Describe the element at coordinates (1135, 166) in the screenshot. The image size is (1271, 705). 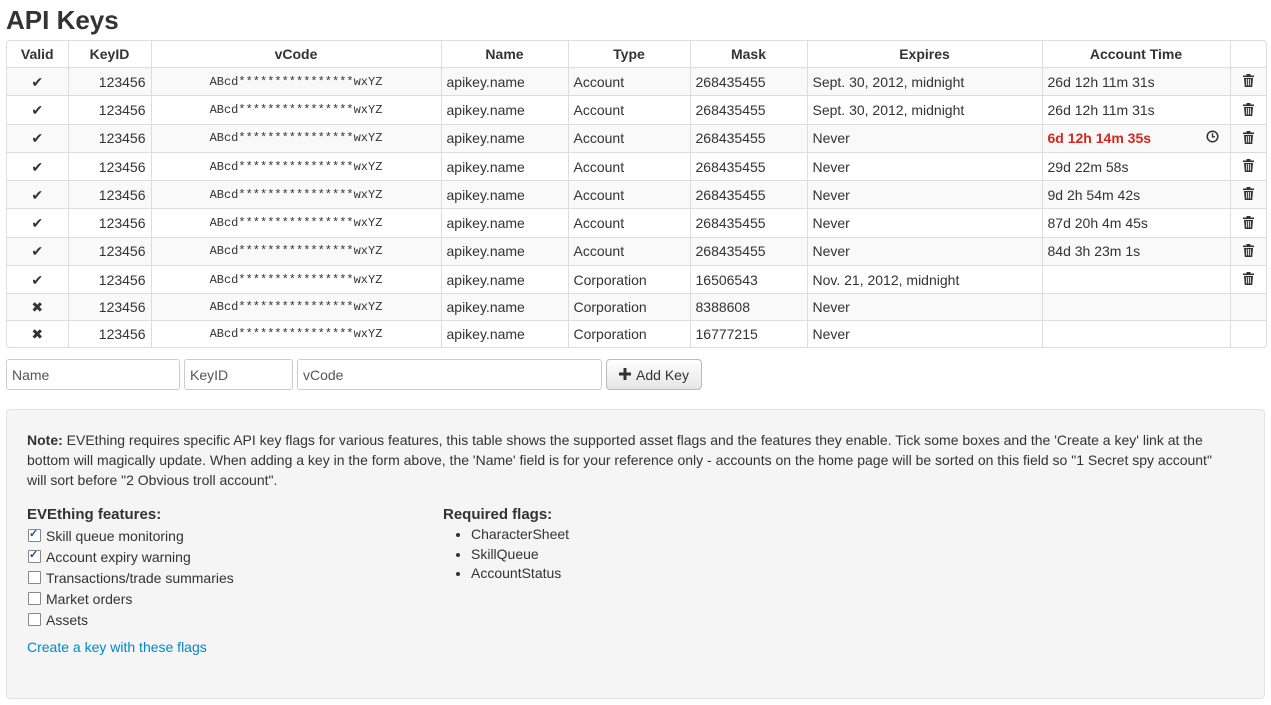
I see `account-time-cell: 29d 22m 58s` at that location.